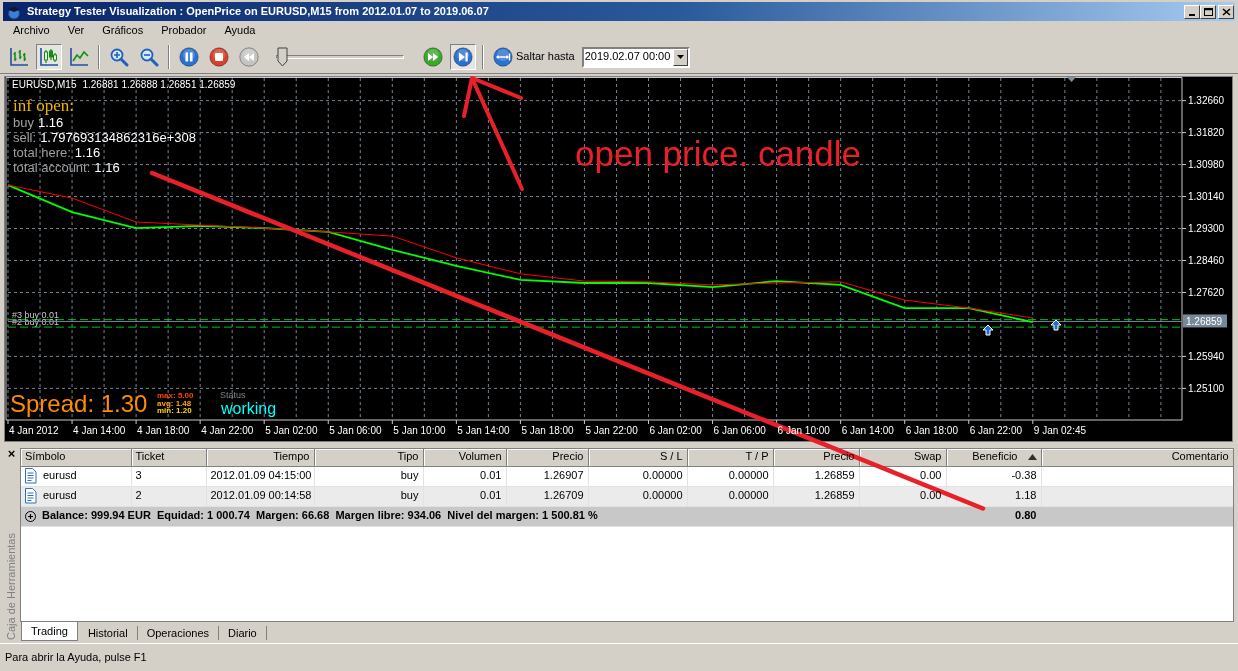  I want to click on info-title: inf open:, so click(44, 105).